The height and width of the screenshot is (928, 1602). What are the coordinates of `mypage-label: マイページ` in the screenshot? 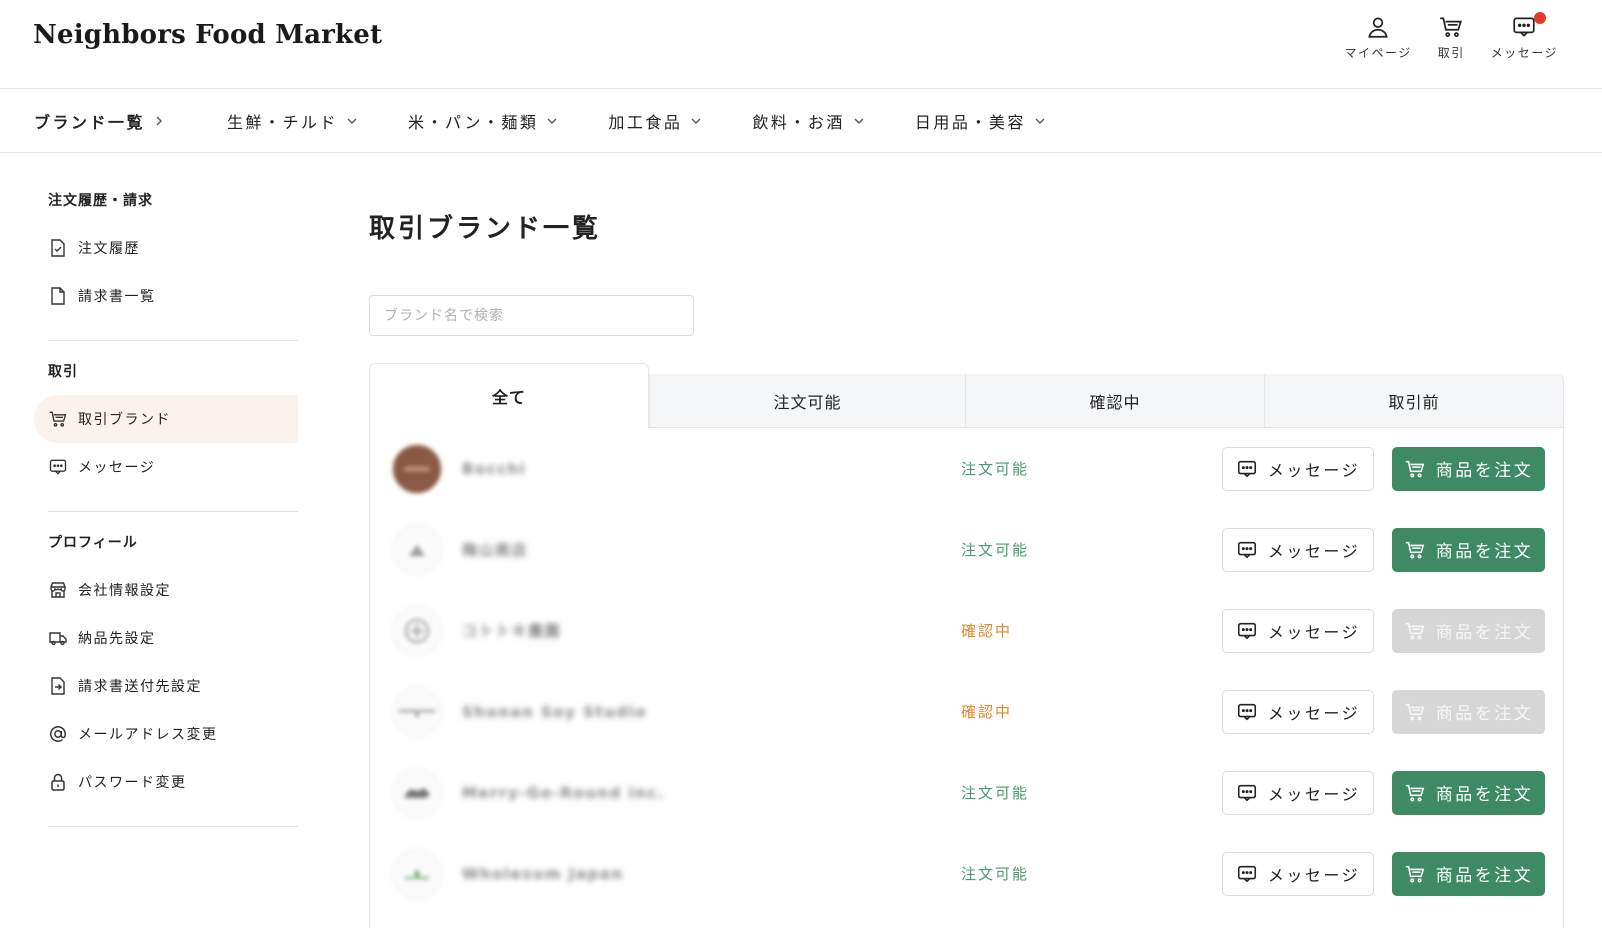 It's located at (1378, 53).